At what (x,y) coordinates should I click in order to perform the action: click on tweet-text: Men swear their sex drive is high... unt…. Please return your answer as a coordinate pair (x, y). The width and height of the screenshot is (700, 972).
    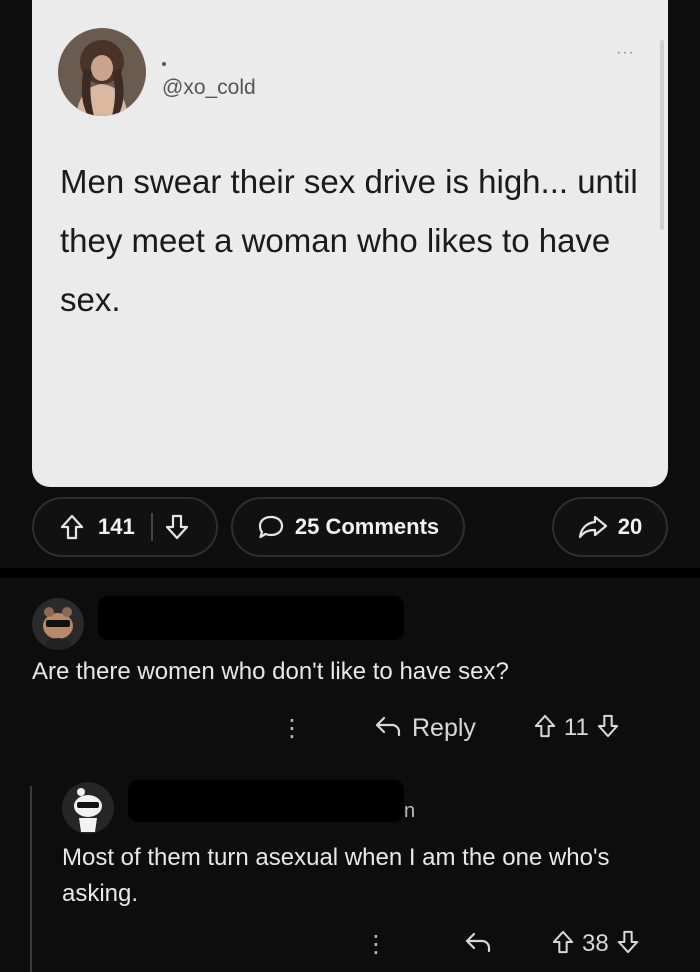
    Looking at the image, I should click on (349, 240).